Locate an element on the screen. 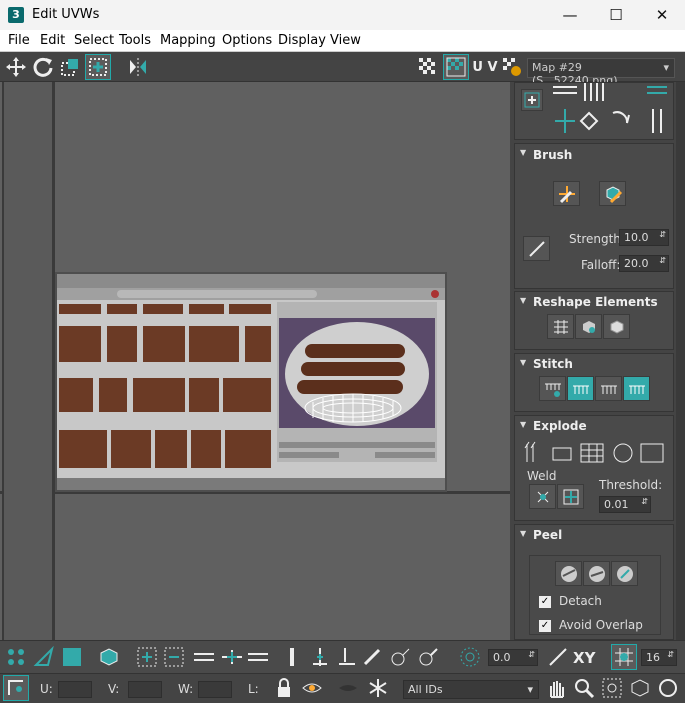 The image size is (685, 703). detach-checkbox: ✓ is located at coordinates (545, 602).